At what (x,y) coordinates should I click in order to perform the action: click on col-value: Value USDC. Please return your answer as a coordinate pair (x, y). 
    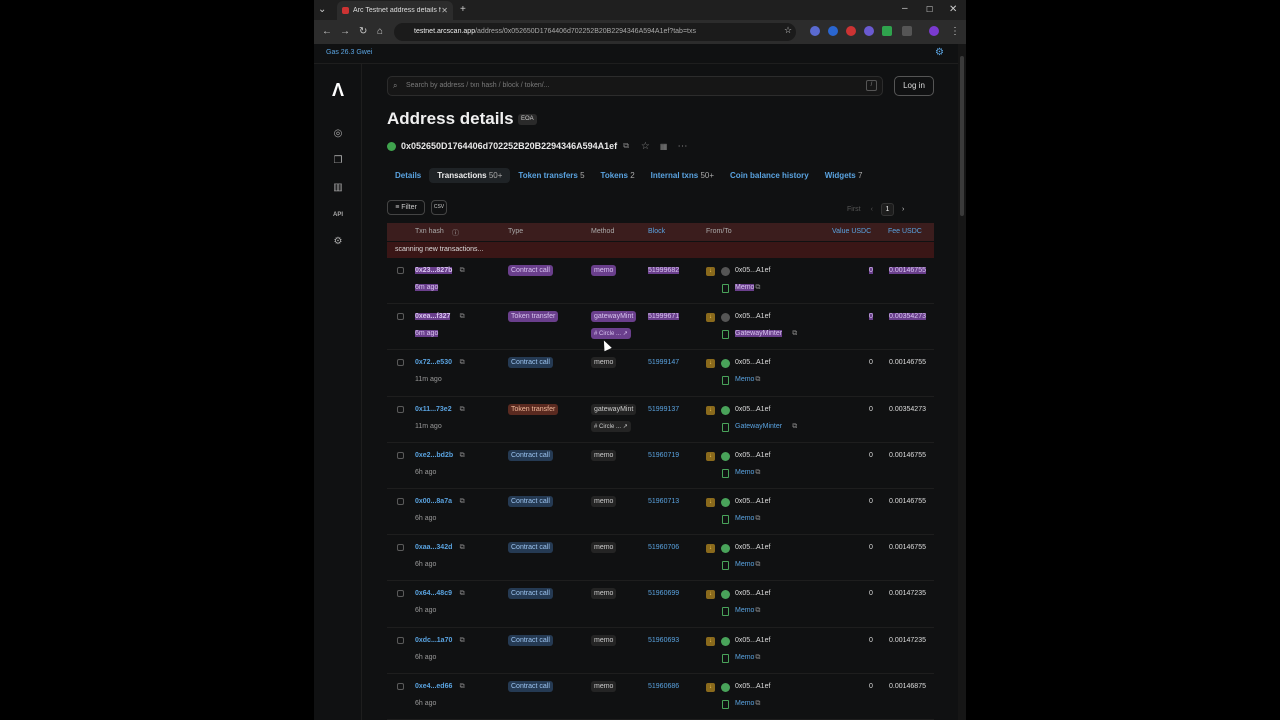
    Looking at the image, I should click on (851, 231).